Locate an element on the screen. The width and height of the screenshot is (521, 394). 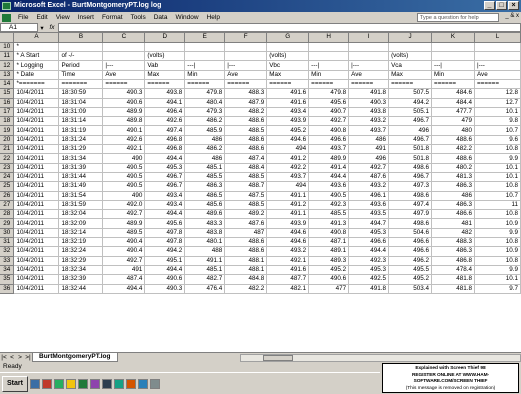
cell-i: 495.3 is located at coordinates (369, 270).